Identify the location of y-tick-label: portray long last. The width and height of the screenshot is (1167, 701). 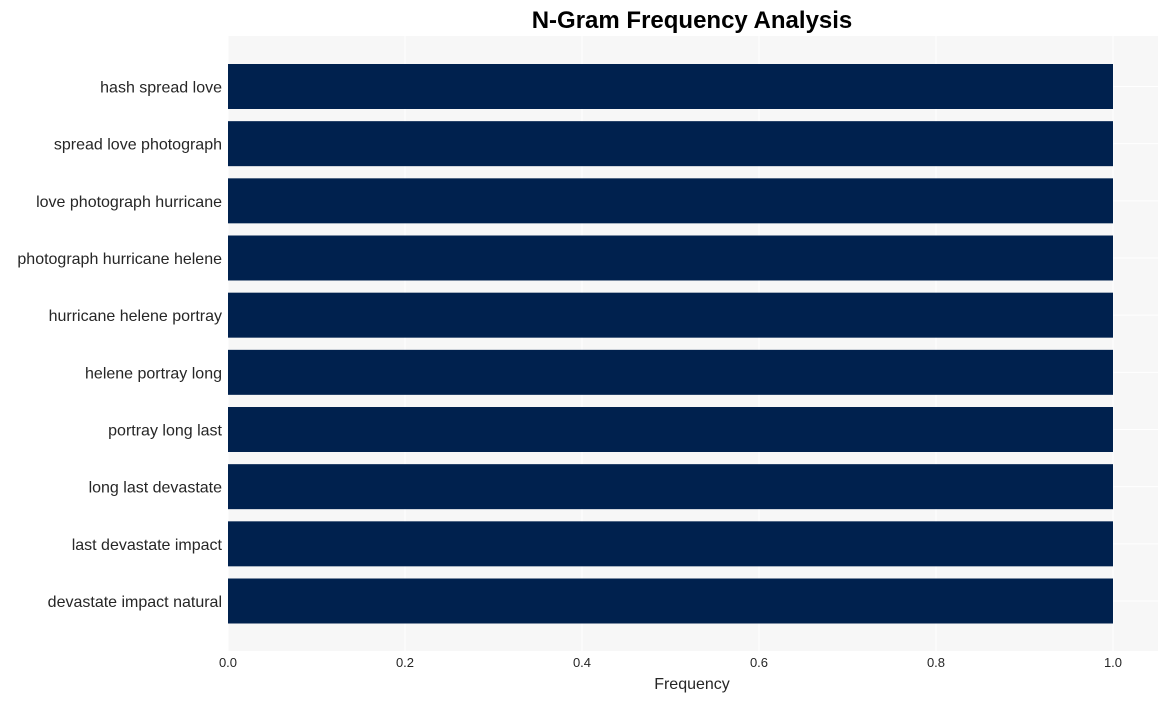
(165, 431).